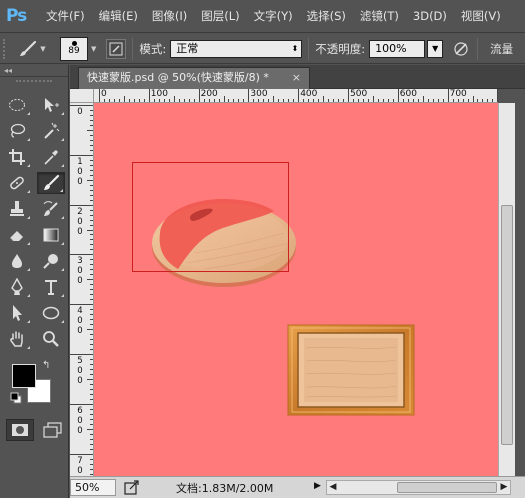  I want to click on ruler-label: 300, so click(80, 271).